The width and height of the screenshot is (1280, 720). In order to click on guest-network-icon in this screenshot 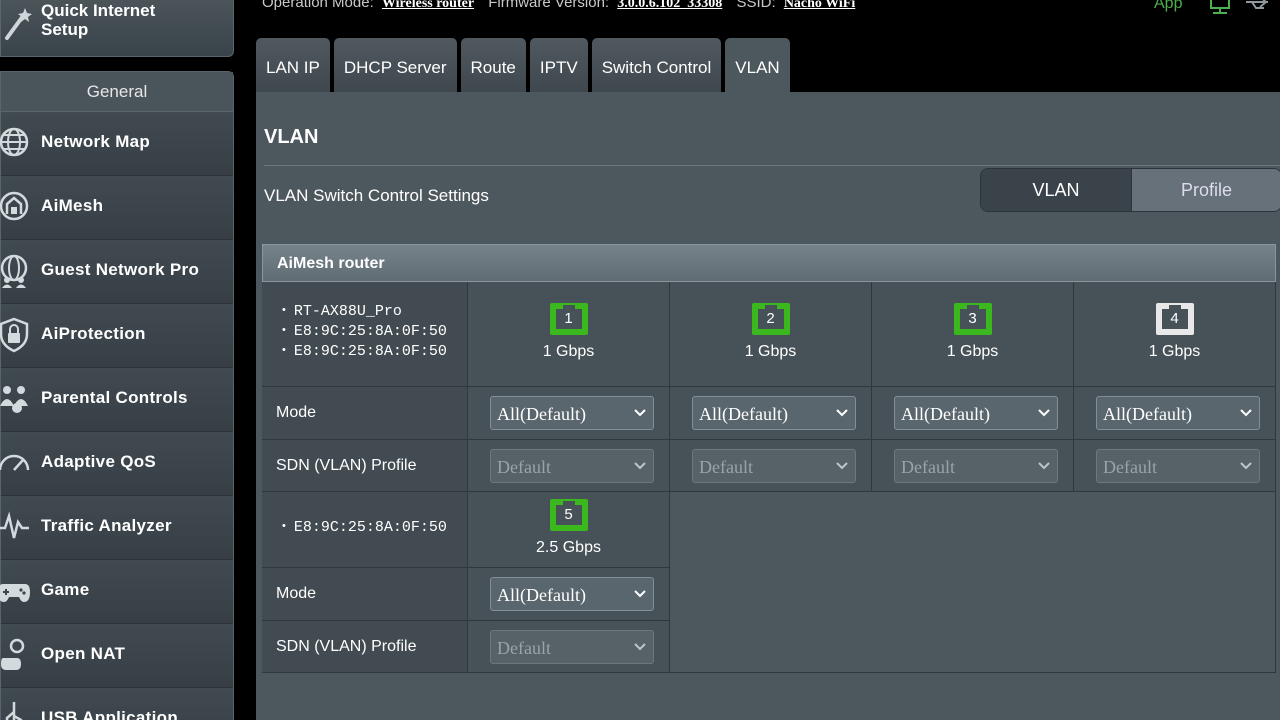, I will do `click(14, 271)`.